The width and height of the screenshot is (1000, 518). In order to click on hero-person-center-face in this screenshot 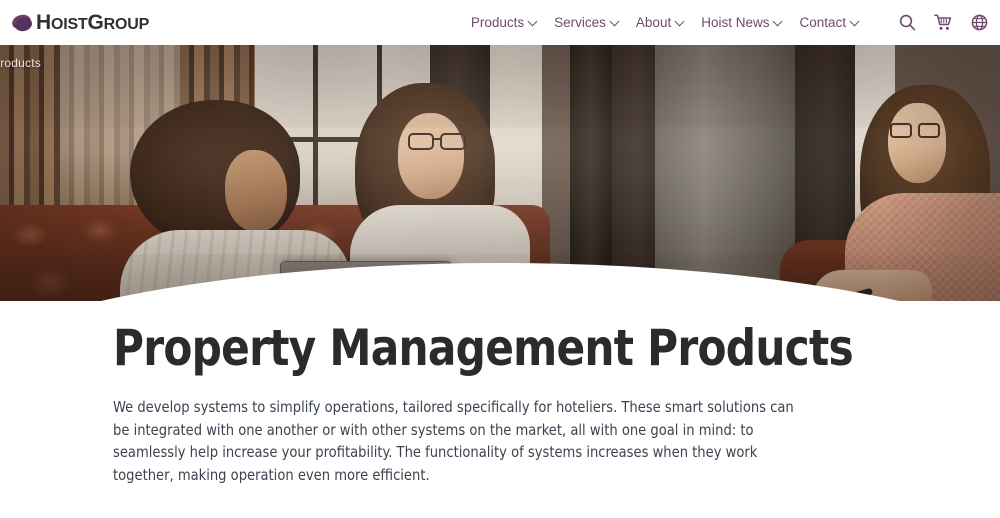, I will do `click(431, 156)`.